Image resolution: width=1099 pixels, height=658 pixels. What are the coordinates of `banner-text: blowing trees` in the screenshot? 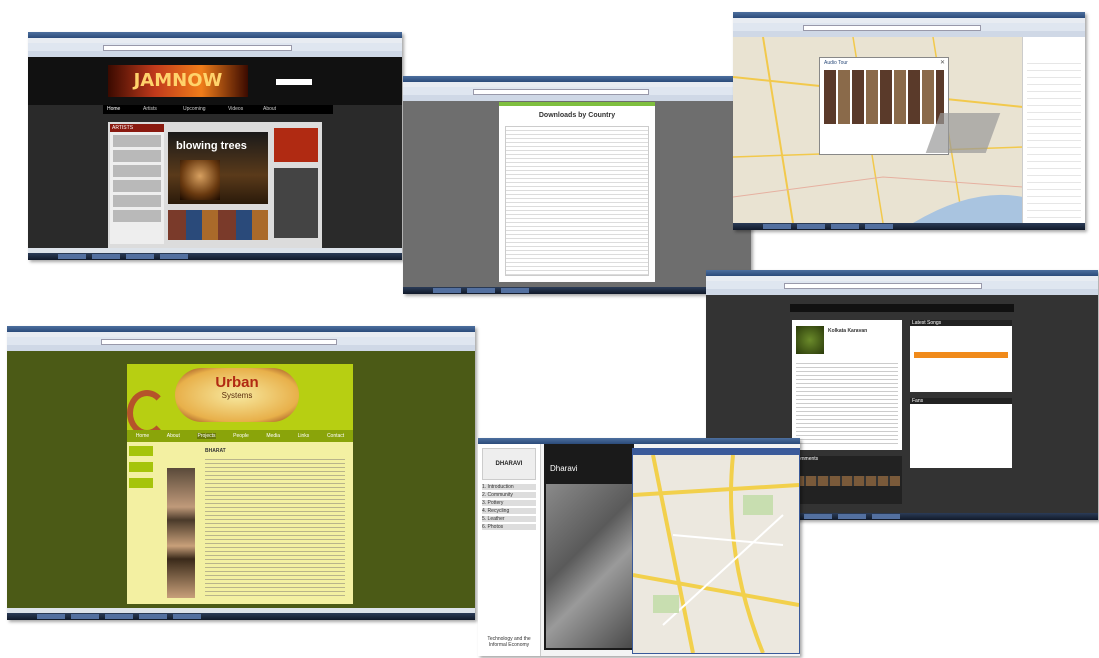 It's located at (211, 146).